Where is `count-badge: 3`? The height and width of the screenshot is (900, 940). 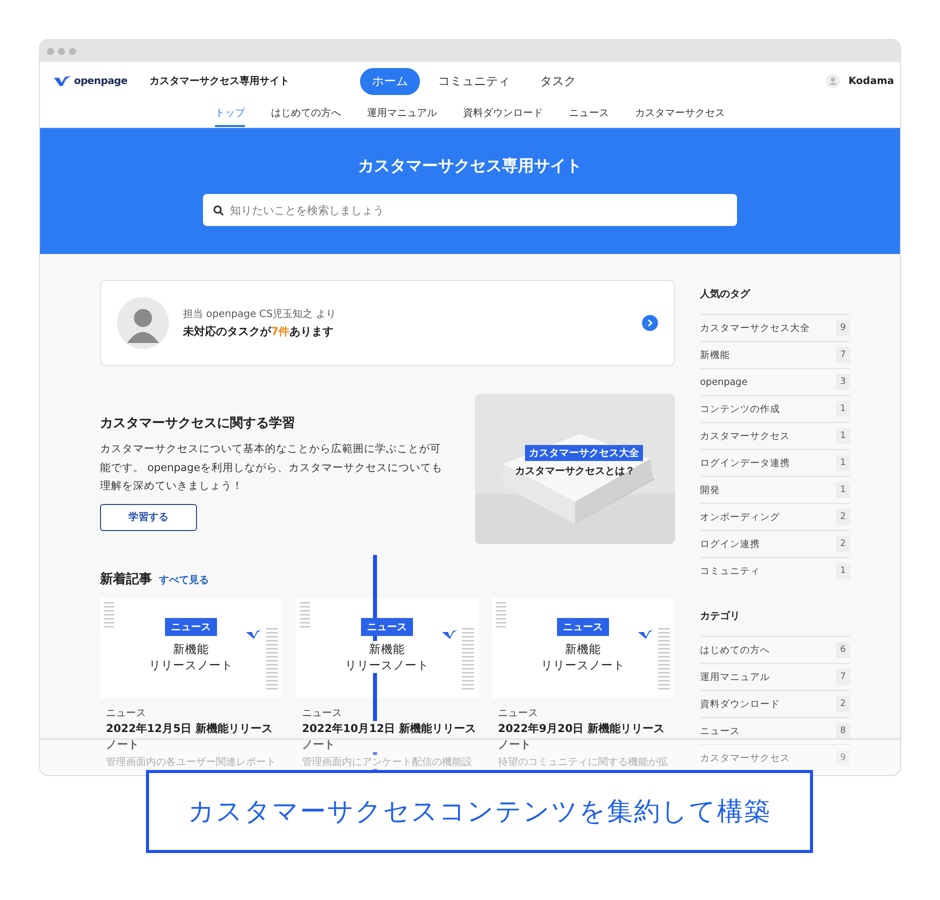
count-badge: 3 is located at coordinates (843, 382).